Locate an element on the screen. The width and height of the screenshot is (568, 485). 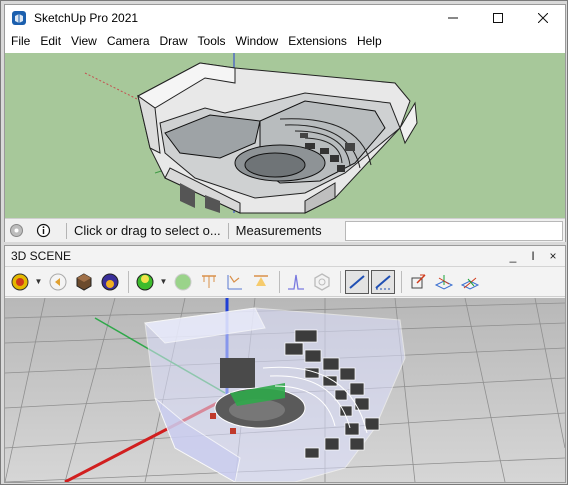
menu-extensions: Extensions is located at coordinates (318, 41).